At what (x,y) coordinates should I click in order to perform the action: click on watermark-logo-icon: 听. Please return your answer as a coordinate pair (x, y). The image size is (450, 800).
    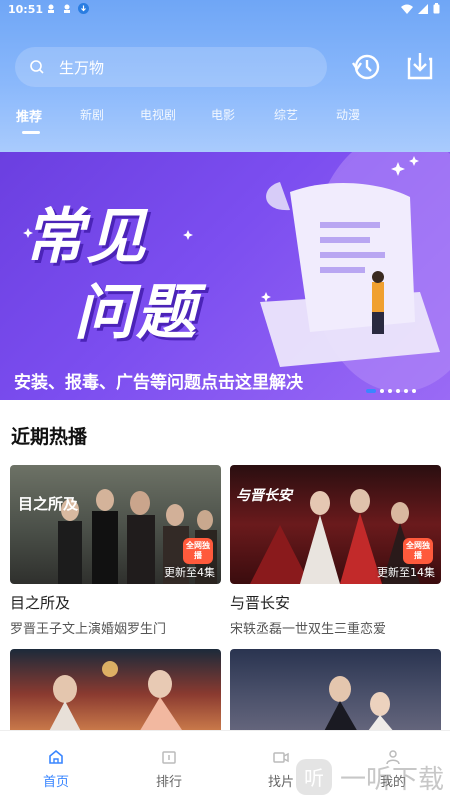
    Looking at the image, I should click on (314, 777).